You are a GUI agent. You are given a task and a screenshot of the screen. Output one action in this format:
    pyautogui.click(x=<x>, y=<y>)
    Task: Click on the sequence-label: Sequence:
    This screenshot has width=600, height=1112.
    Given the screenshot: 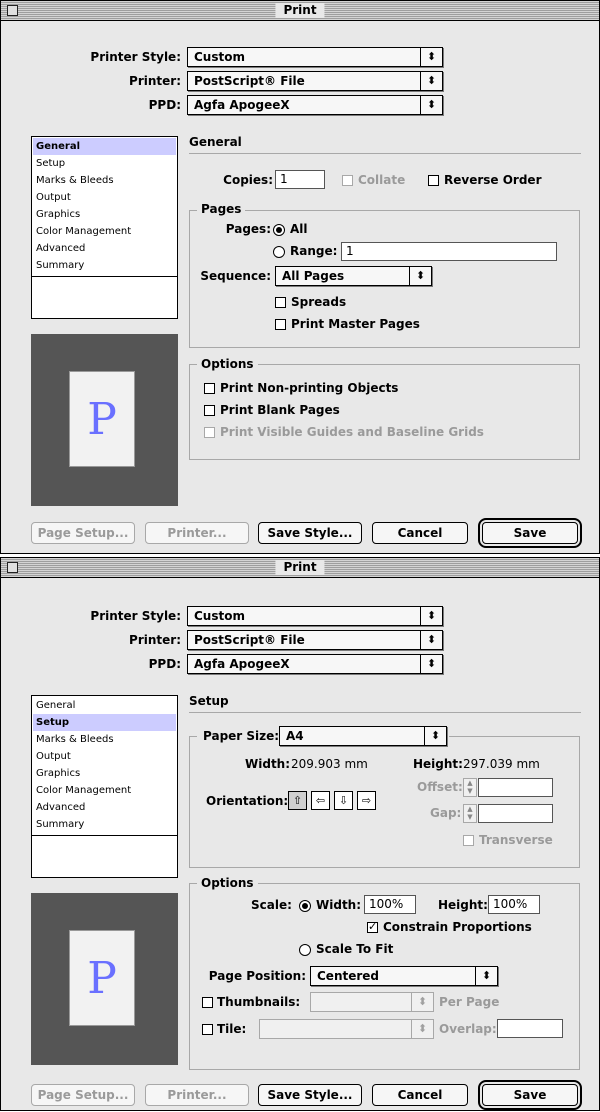 What is the action you would take?
    pyautogui.click(x=235, y=276)
    